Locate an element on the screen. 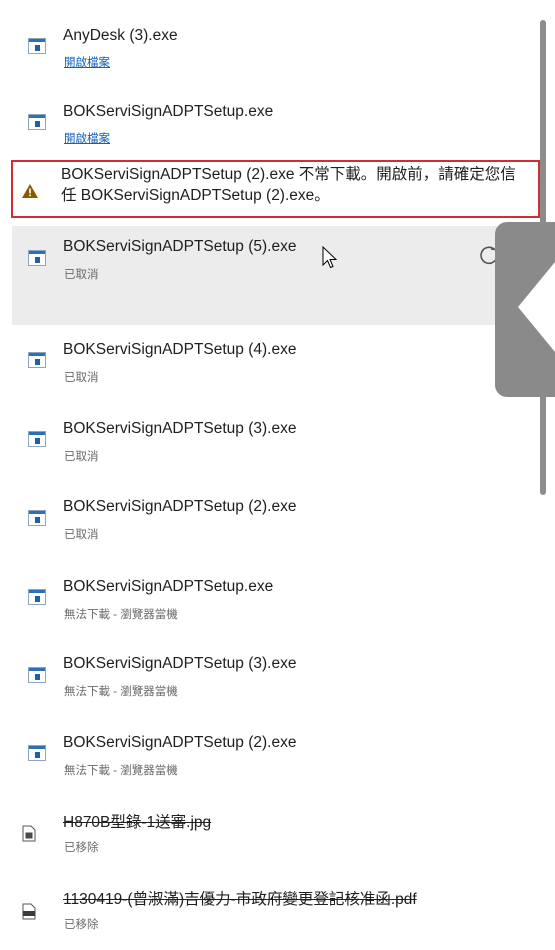 The width and height of the screenshot is (555, 950). download-item: BOKServiSignADPTSetup (2).exe 已取消 is located at coordinates (277, 523).